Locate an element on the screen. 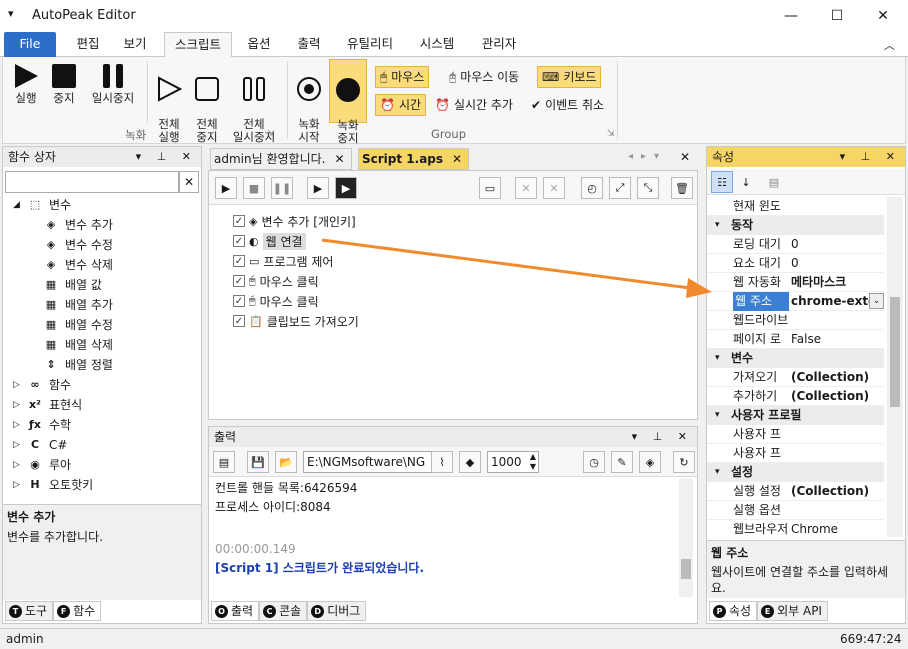  property-row: 추가하기 (Collection) is located at coordinates (795, 396).